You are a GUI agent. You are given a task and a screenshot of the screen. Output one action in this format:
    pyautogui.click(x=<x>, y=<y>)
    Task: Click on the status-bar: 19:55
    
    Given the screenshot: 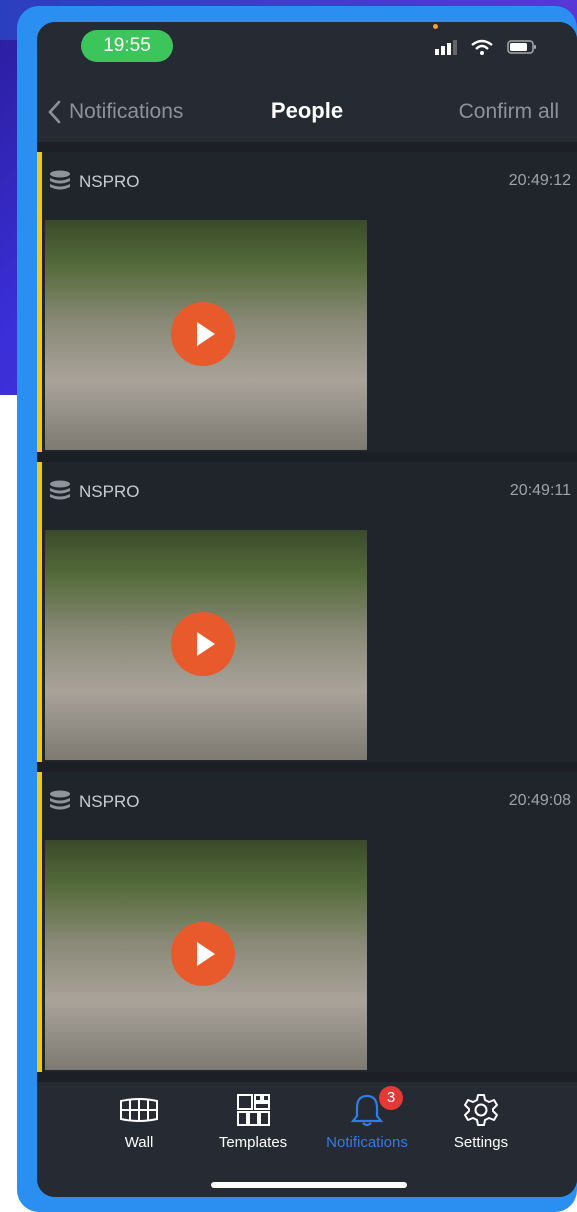 What is the action you would take?
    pyautogui.click(x=307, y=52)
    